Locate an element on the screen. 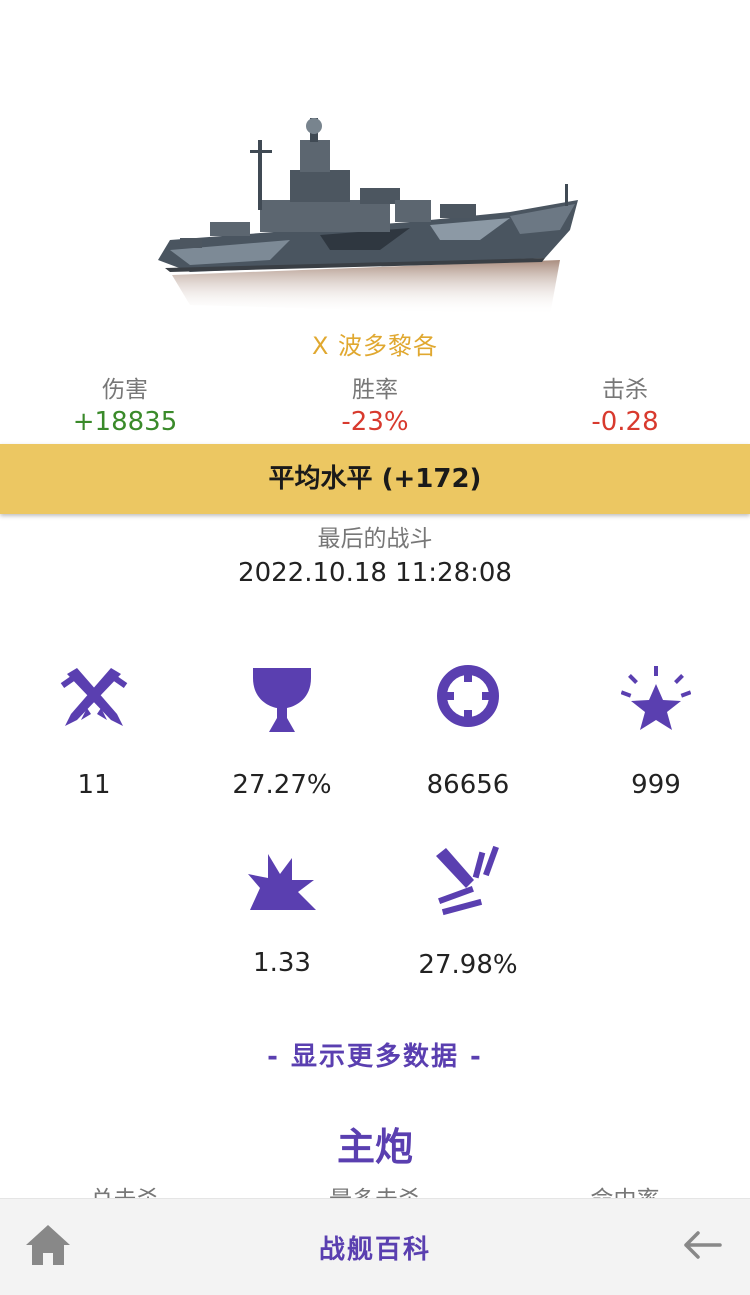  section-sub-labels: 总击杀 最多击杀 命中率 is located at coordinates (375, 1190).